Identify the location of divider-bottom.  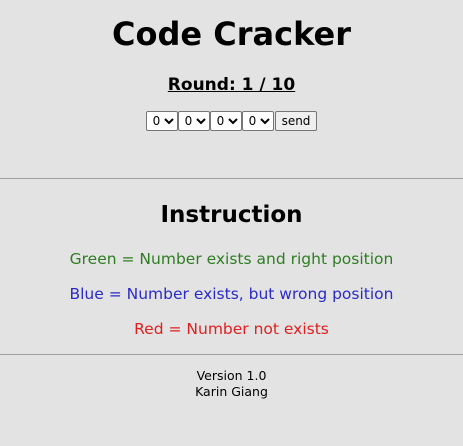
(231, 354).